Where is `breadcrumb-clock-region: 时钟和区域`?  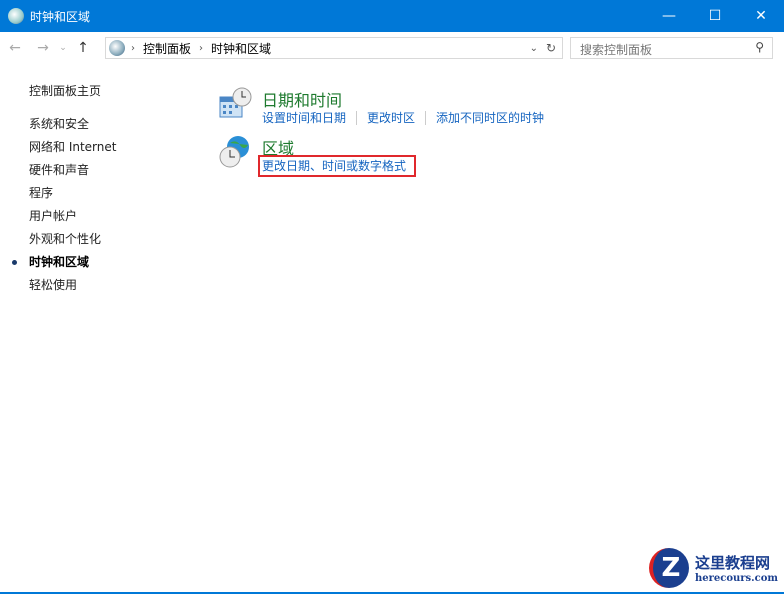
breadcrumb-clock-region: 时钟和区域 is located at coordinates (241, 48).